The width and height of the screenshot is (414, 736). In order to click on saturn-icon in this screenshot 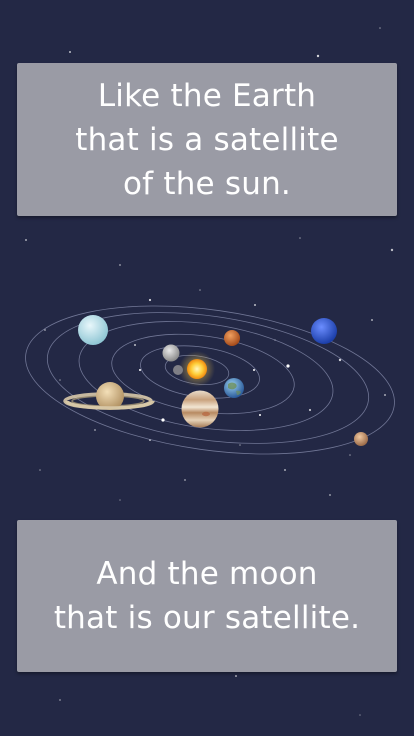, I will do `click(109, 396)`.